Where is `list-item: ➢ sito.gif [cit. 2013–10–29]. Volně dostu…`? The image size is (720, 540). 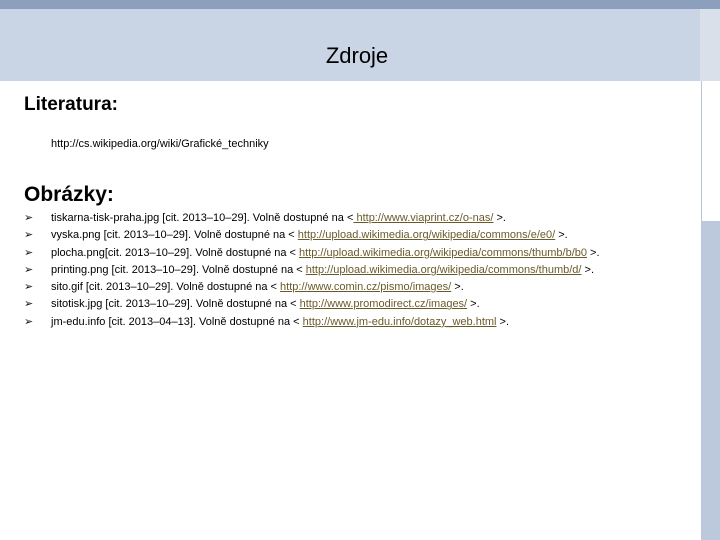 list-item: ➢ sito.gif [cit. 2013–10–29]. Volně dostu… is located at coordinates (312, 287).